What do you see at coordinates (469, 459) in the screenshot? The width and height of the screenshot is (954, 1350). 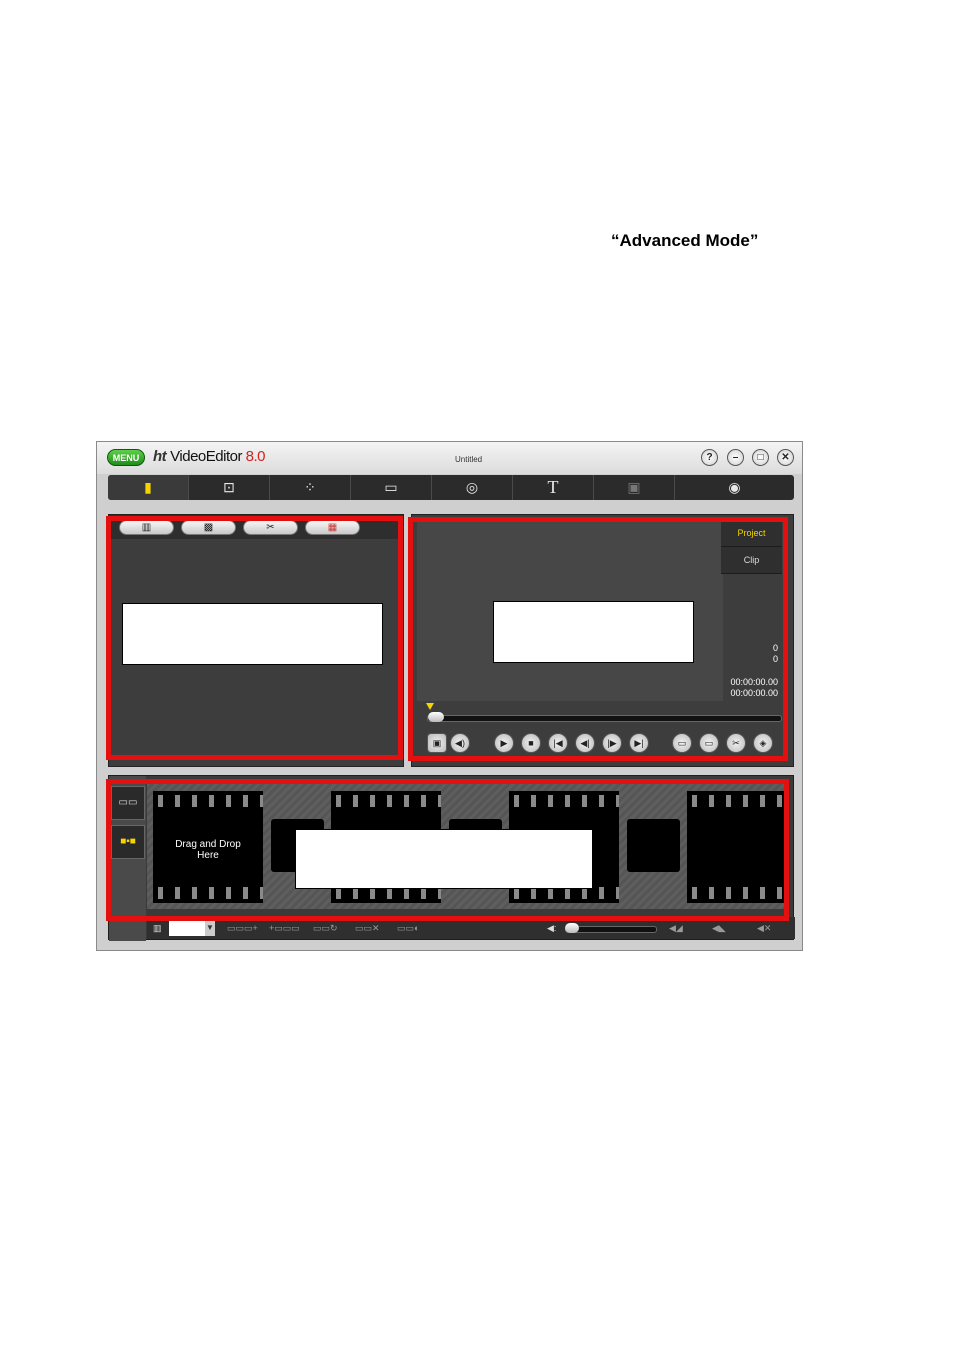 I see `document-title: Untitled` at bounding box center [469, 459].